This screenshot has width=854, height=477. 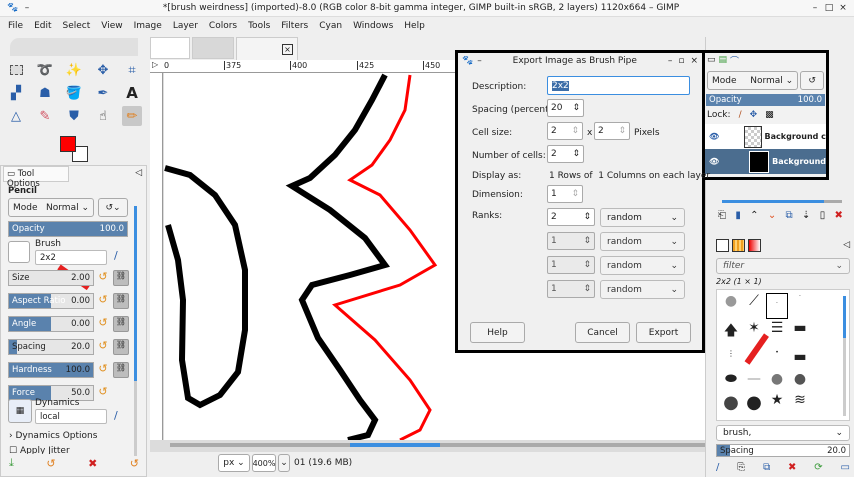 What do you see at coordinates (74, 116) in the screenshot?
I see `clone-tool: ⛊` at bounding box center [74, 116].